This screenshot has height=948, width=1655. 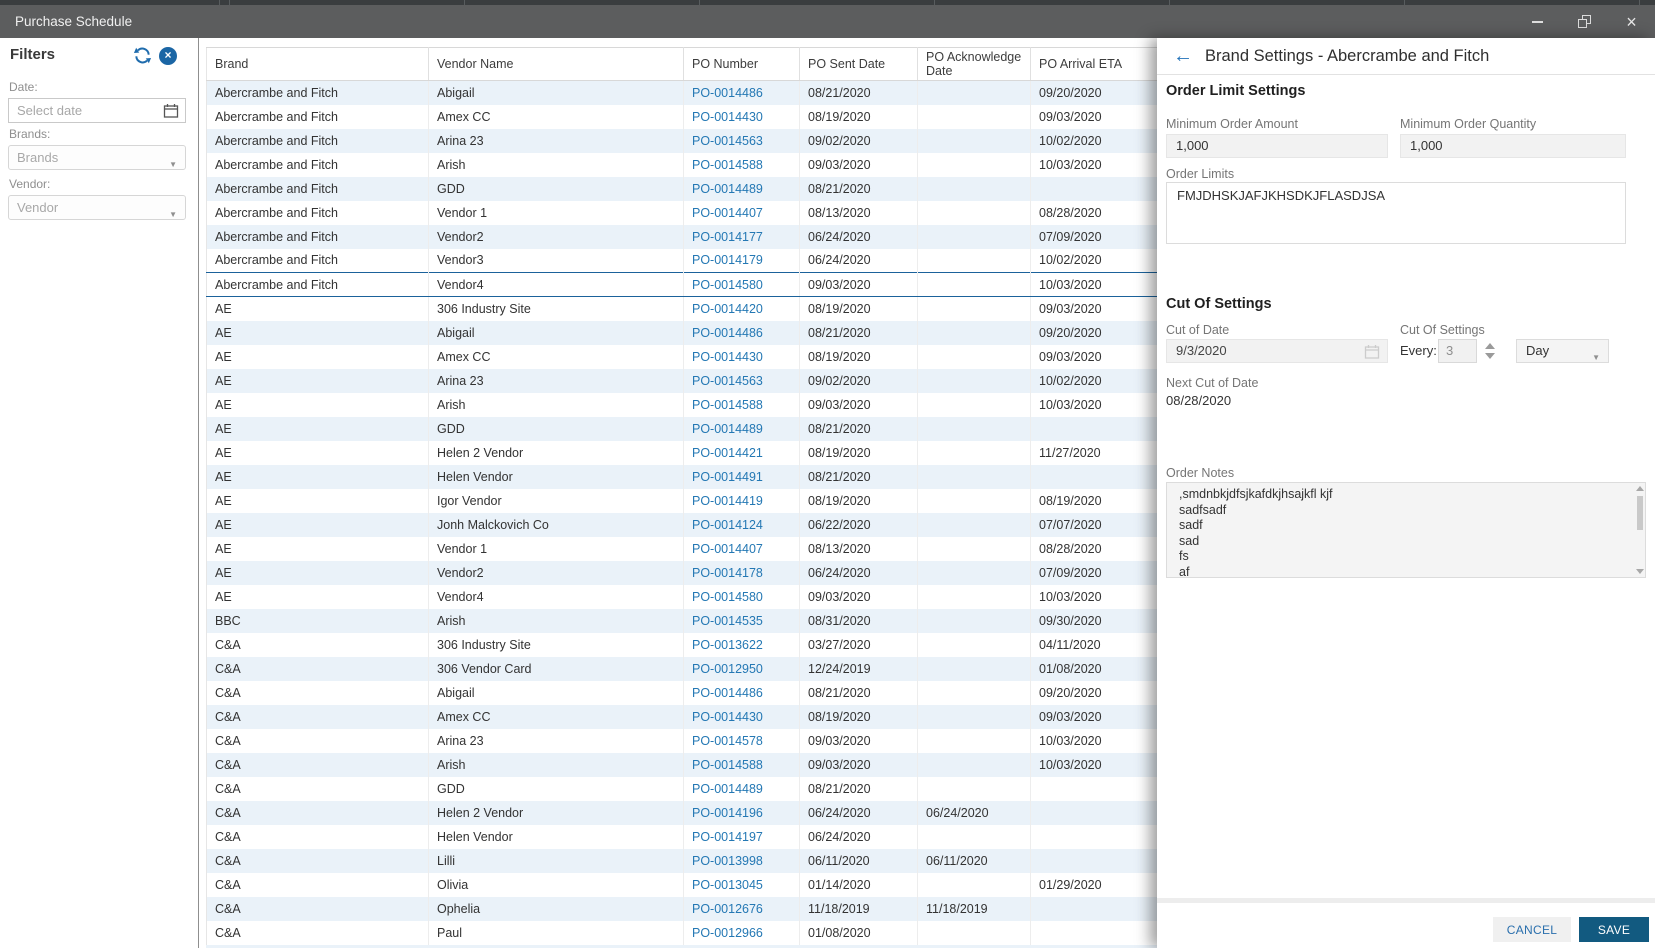 What do you see at coordinates (1537, 21) in the screenshot?
I see `minimize-button` at bounding box center [1537, 21].